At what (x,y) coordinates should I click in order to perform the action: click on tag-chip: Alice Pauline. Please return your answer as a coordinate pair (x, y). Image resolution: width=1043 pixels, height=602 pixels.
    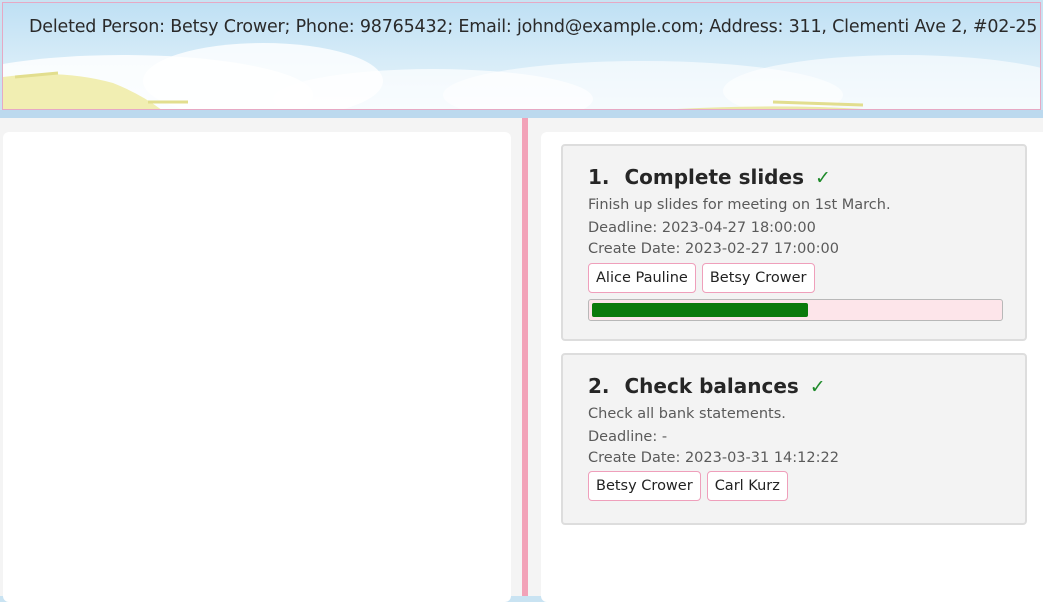
    Looking at the image, I should click on (642, 278).